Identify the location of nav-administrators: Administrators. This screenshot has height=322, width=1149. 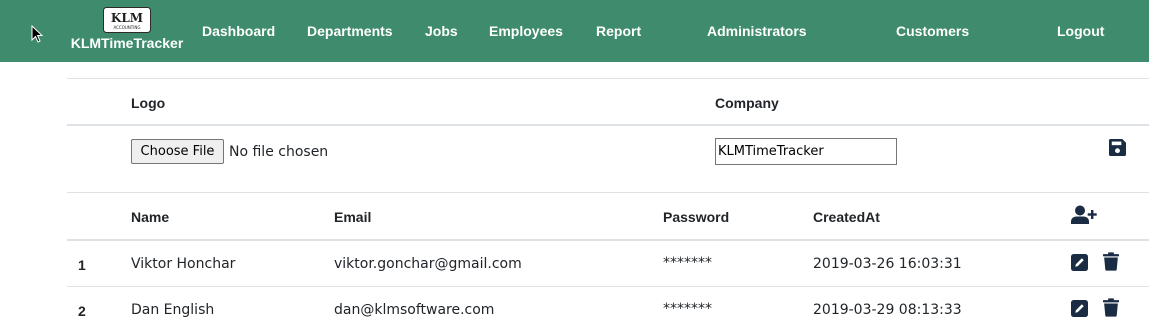
(757, 31).